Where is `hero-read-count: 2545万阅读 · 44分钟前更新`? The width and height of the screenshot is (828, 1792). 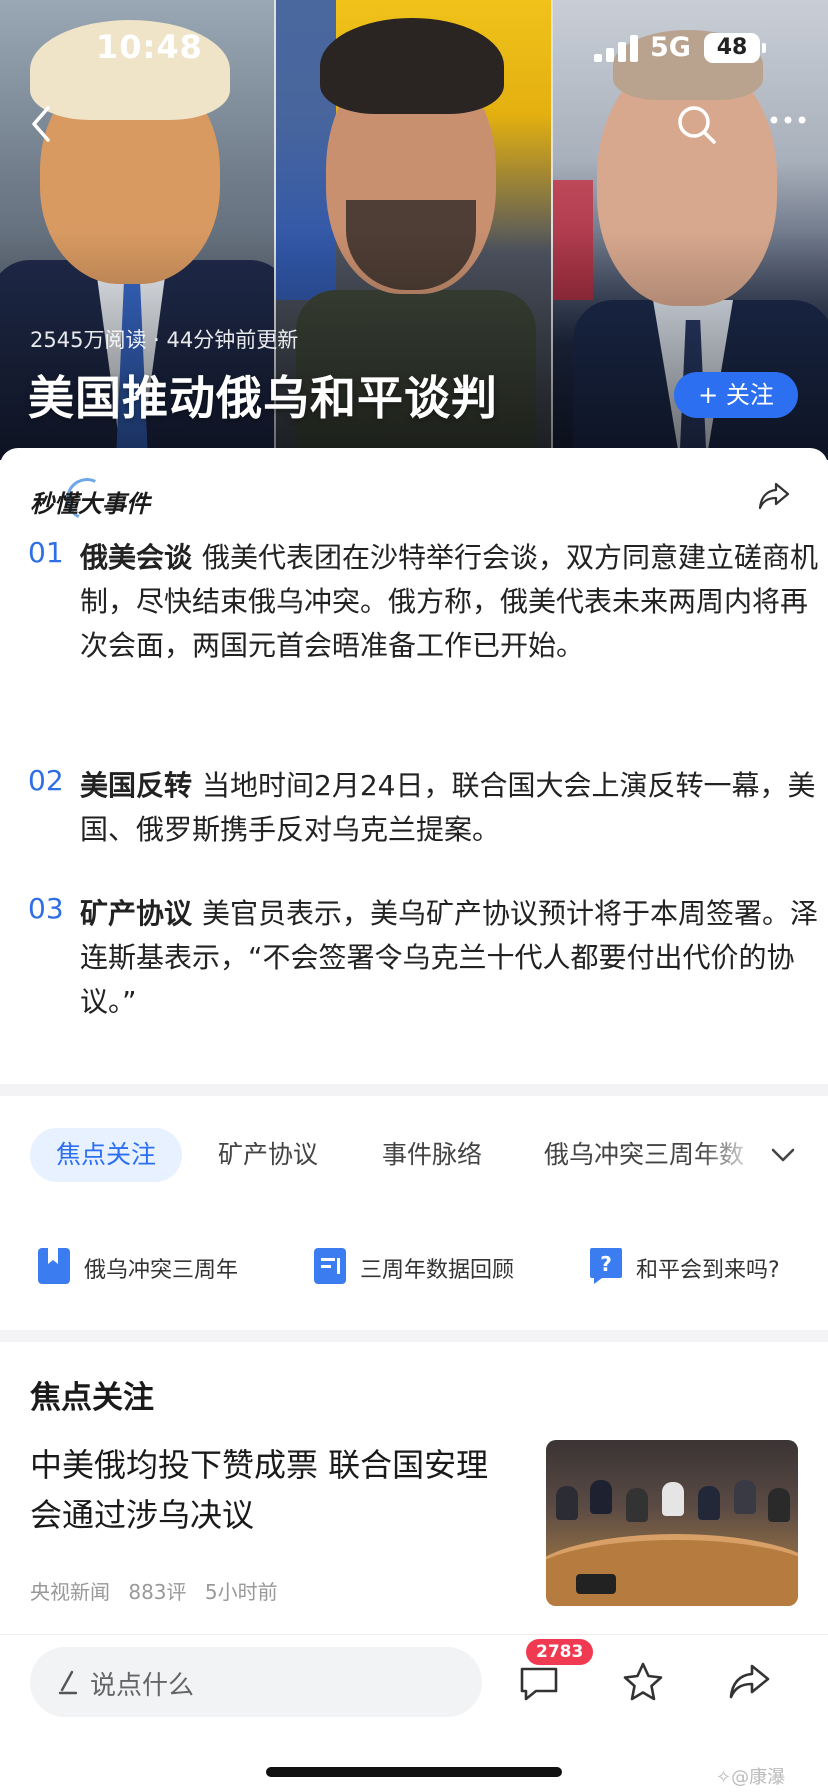
hero-read-count: 2545万阅读 · 44分钟前更新 is located at coordinates (164, 340).